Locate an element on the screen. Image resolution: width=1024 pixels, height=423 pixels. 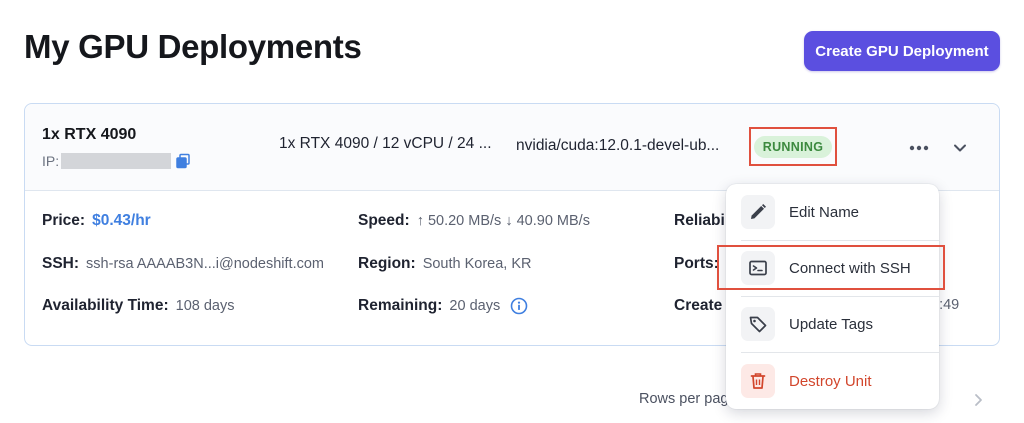
ssh-row: SSH: ssh-rsa AAAAB3N...i@nodeshift.com is located at coordinates (183, 264).